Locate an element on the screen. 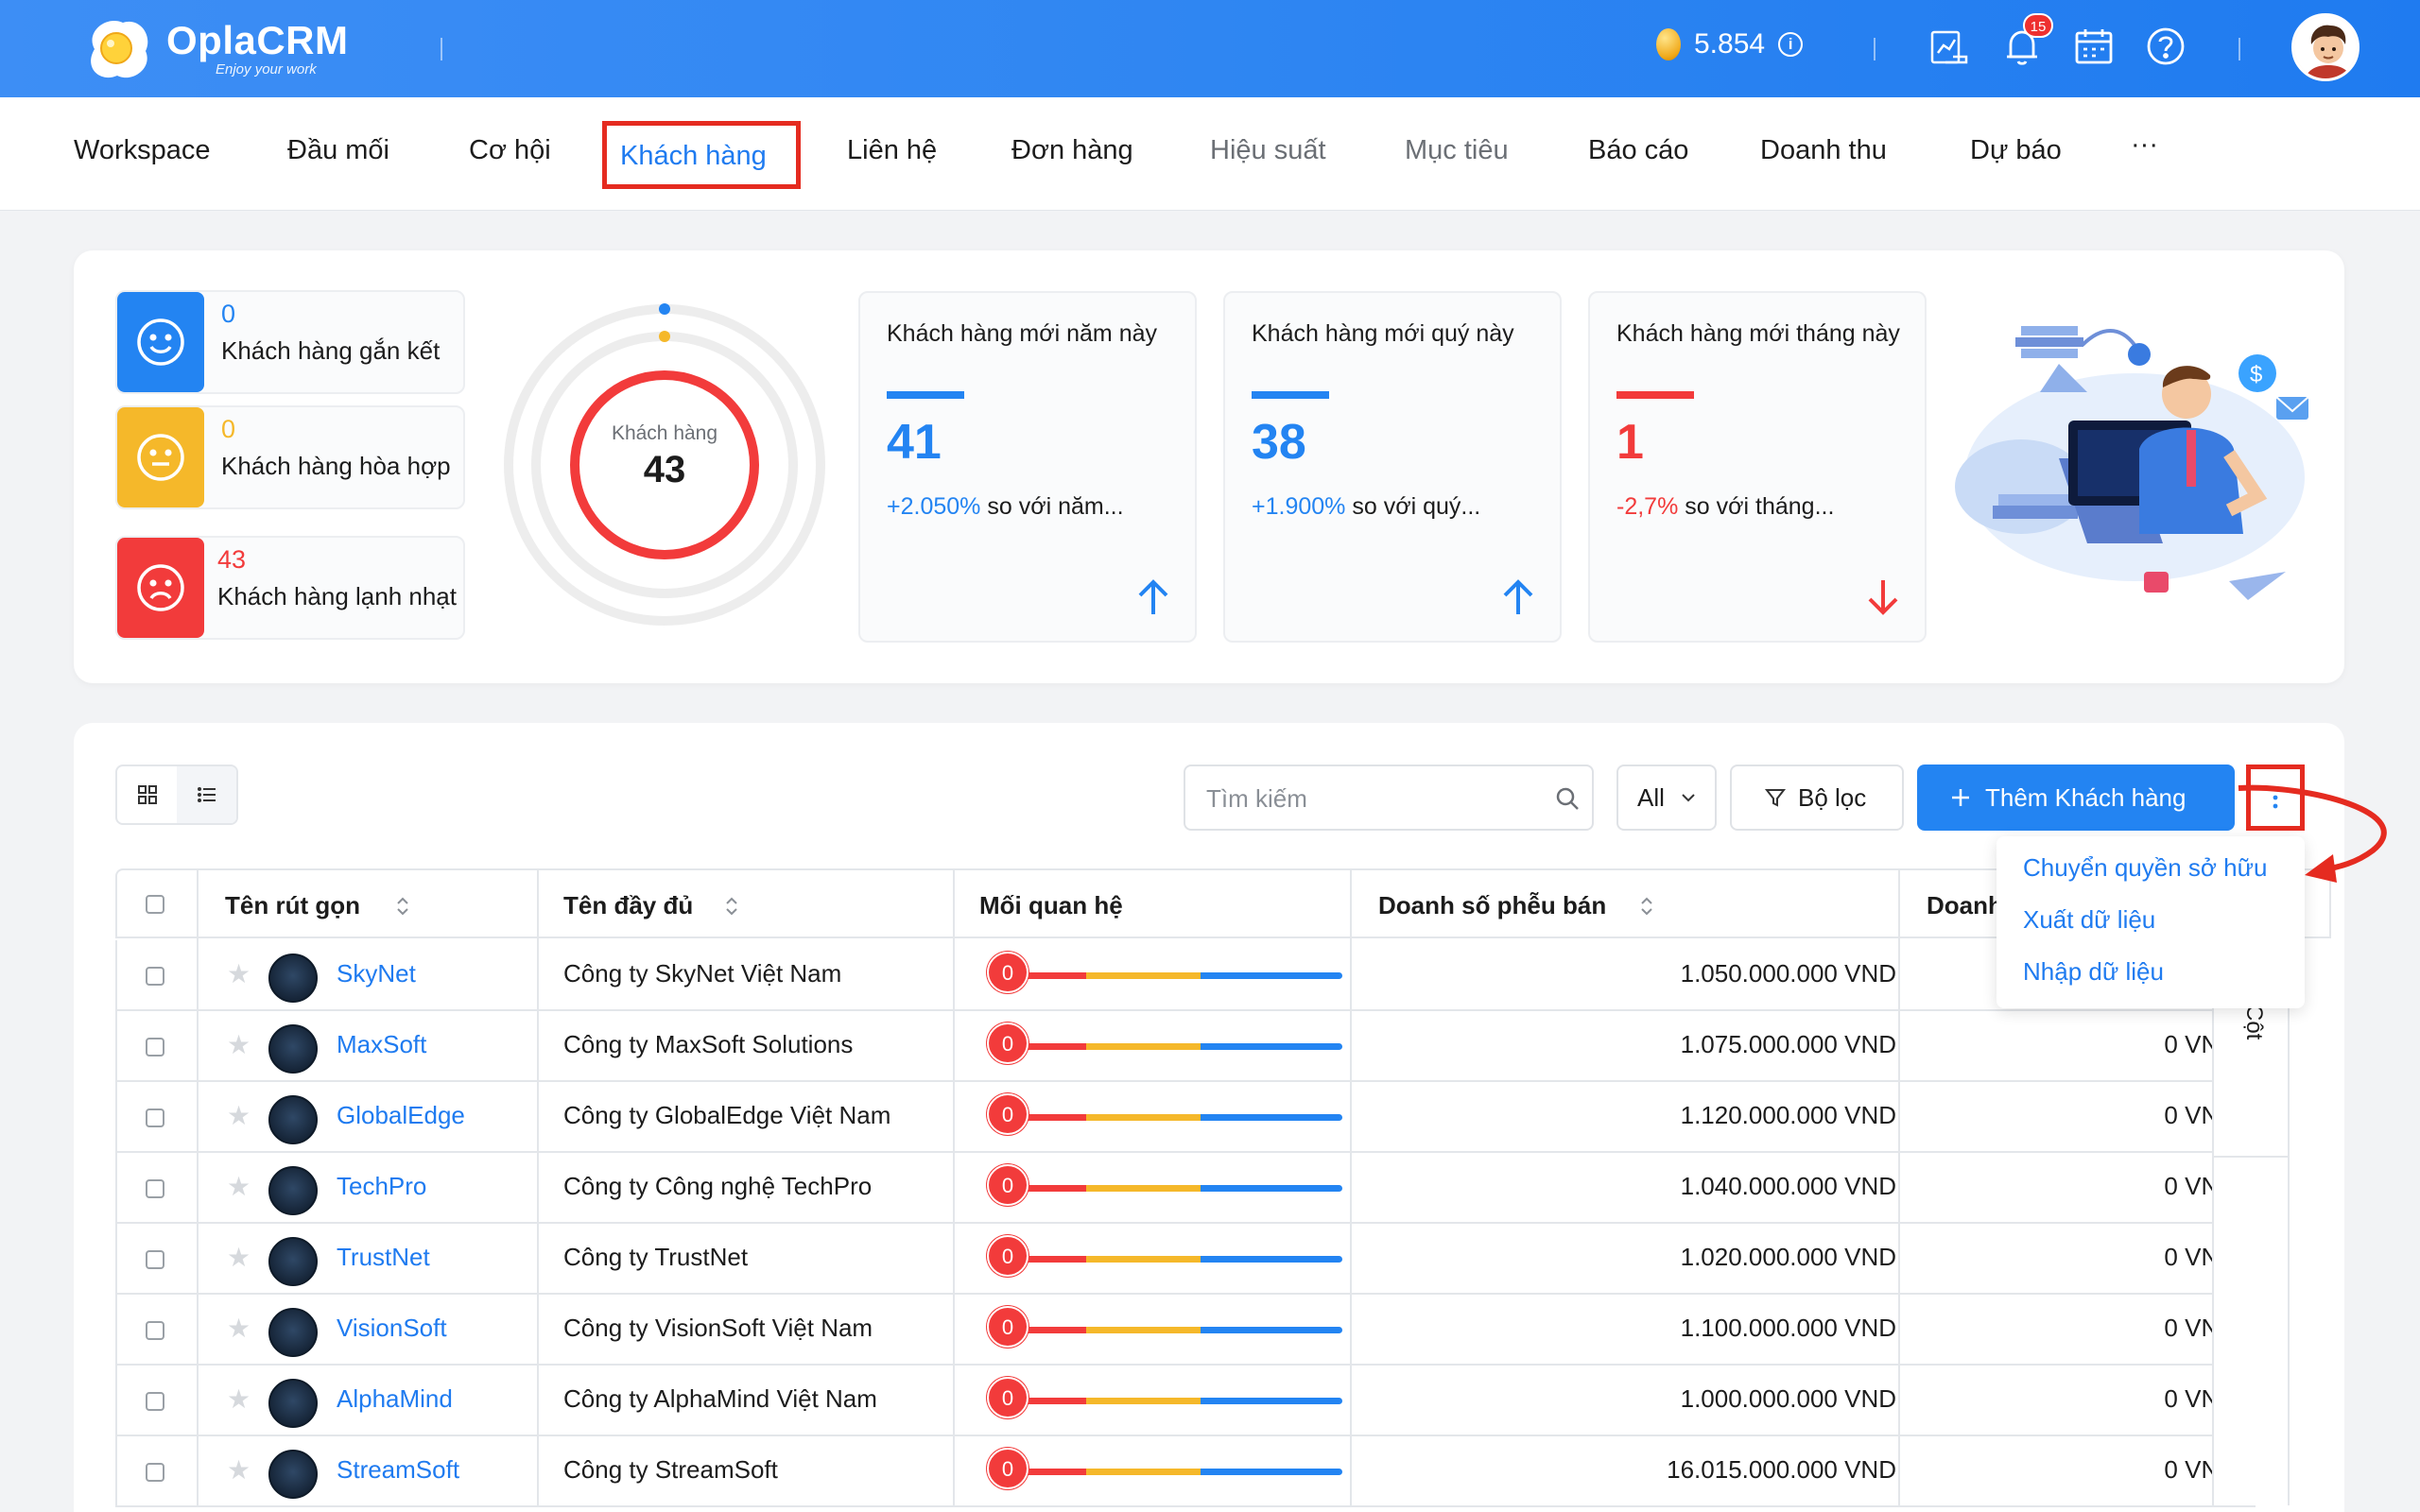 This screenshot has width=2420, height=1512. sad-face-icon is located at coordinates (161, 588).